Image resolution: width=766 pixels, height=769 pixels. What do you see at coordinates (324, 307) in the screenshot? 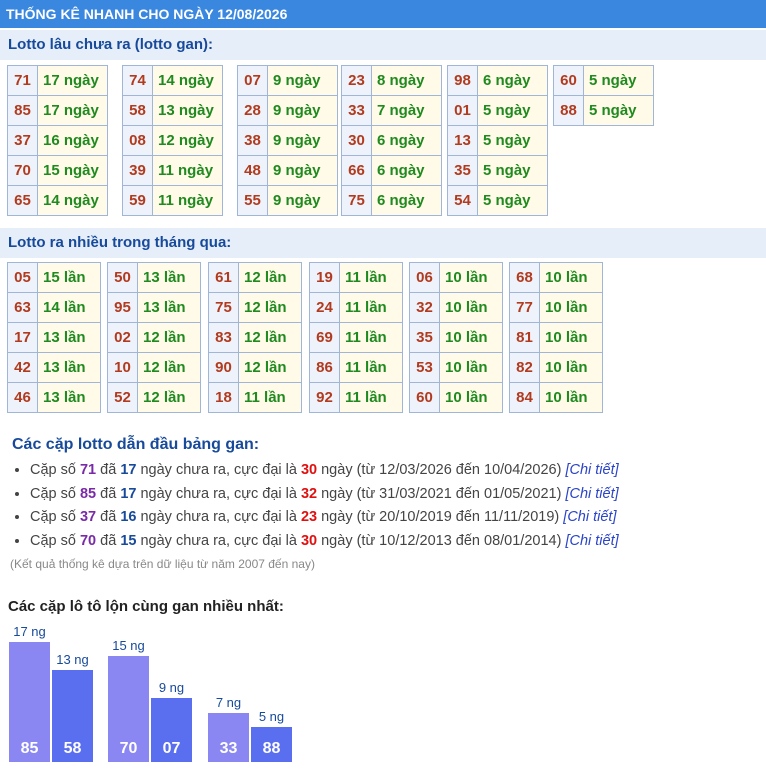
I see `lotto-number: 24` at bounding box center [324, 307].